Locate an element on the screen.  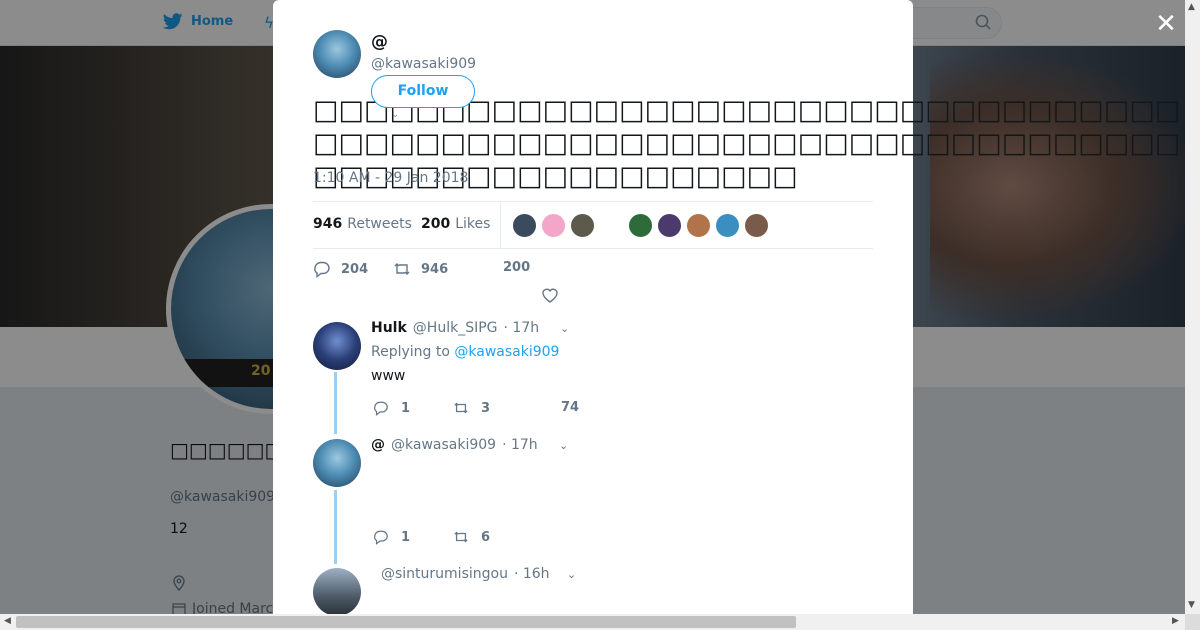
reply-tweet: @ @kawasaki909 · 17h ⌄ 1 6 is located at coordinates (593, 498).